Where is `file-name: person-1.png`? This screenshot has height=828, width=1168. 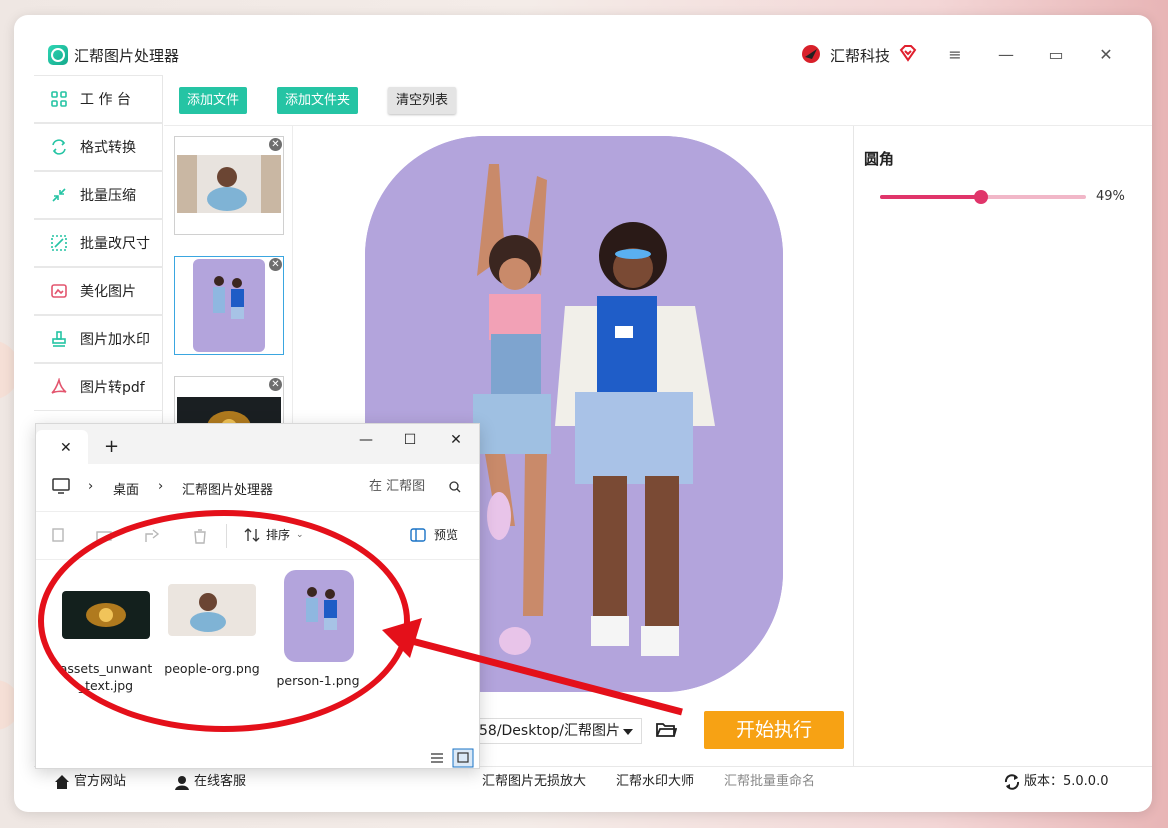 file-name: person-1.png is located at coordinates (318, 680).